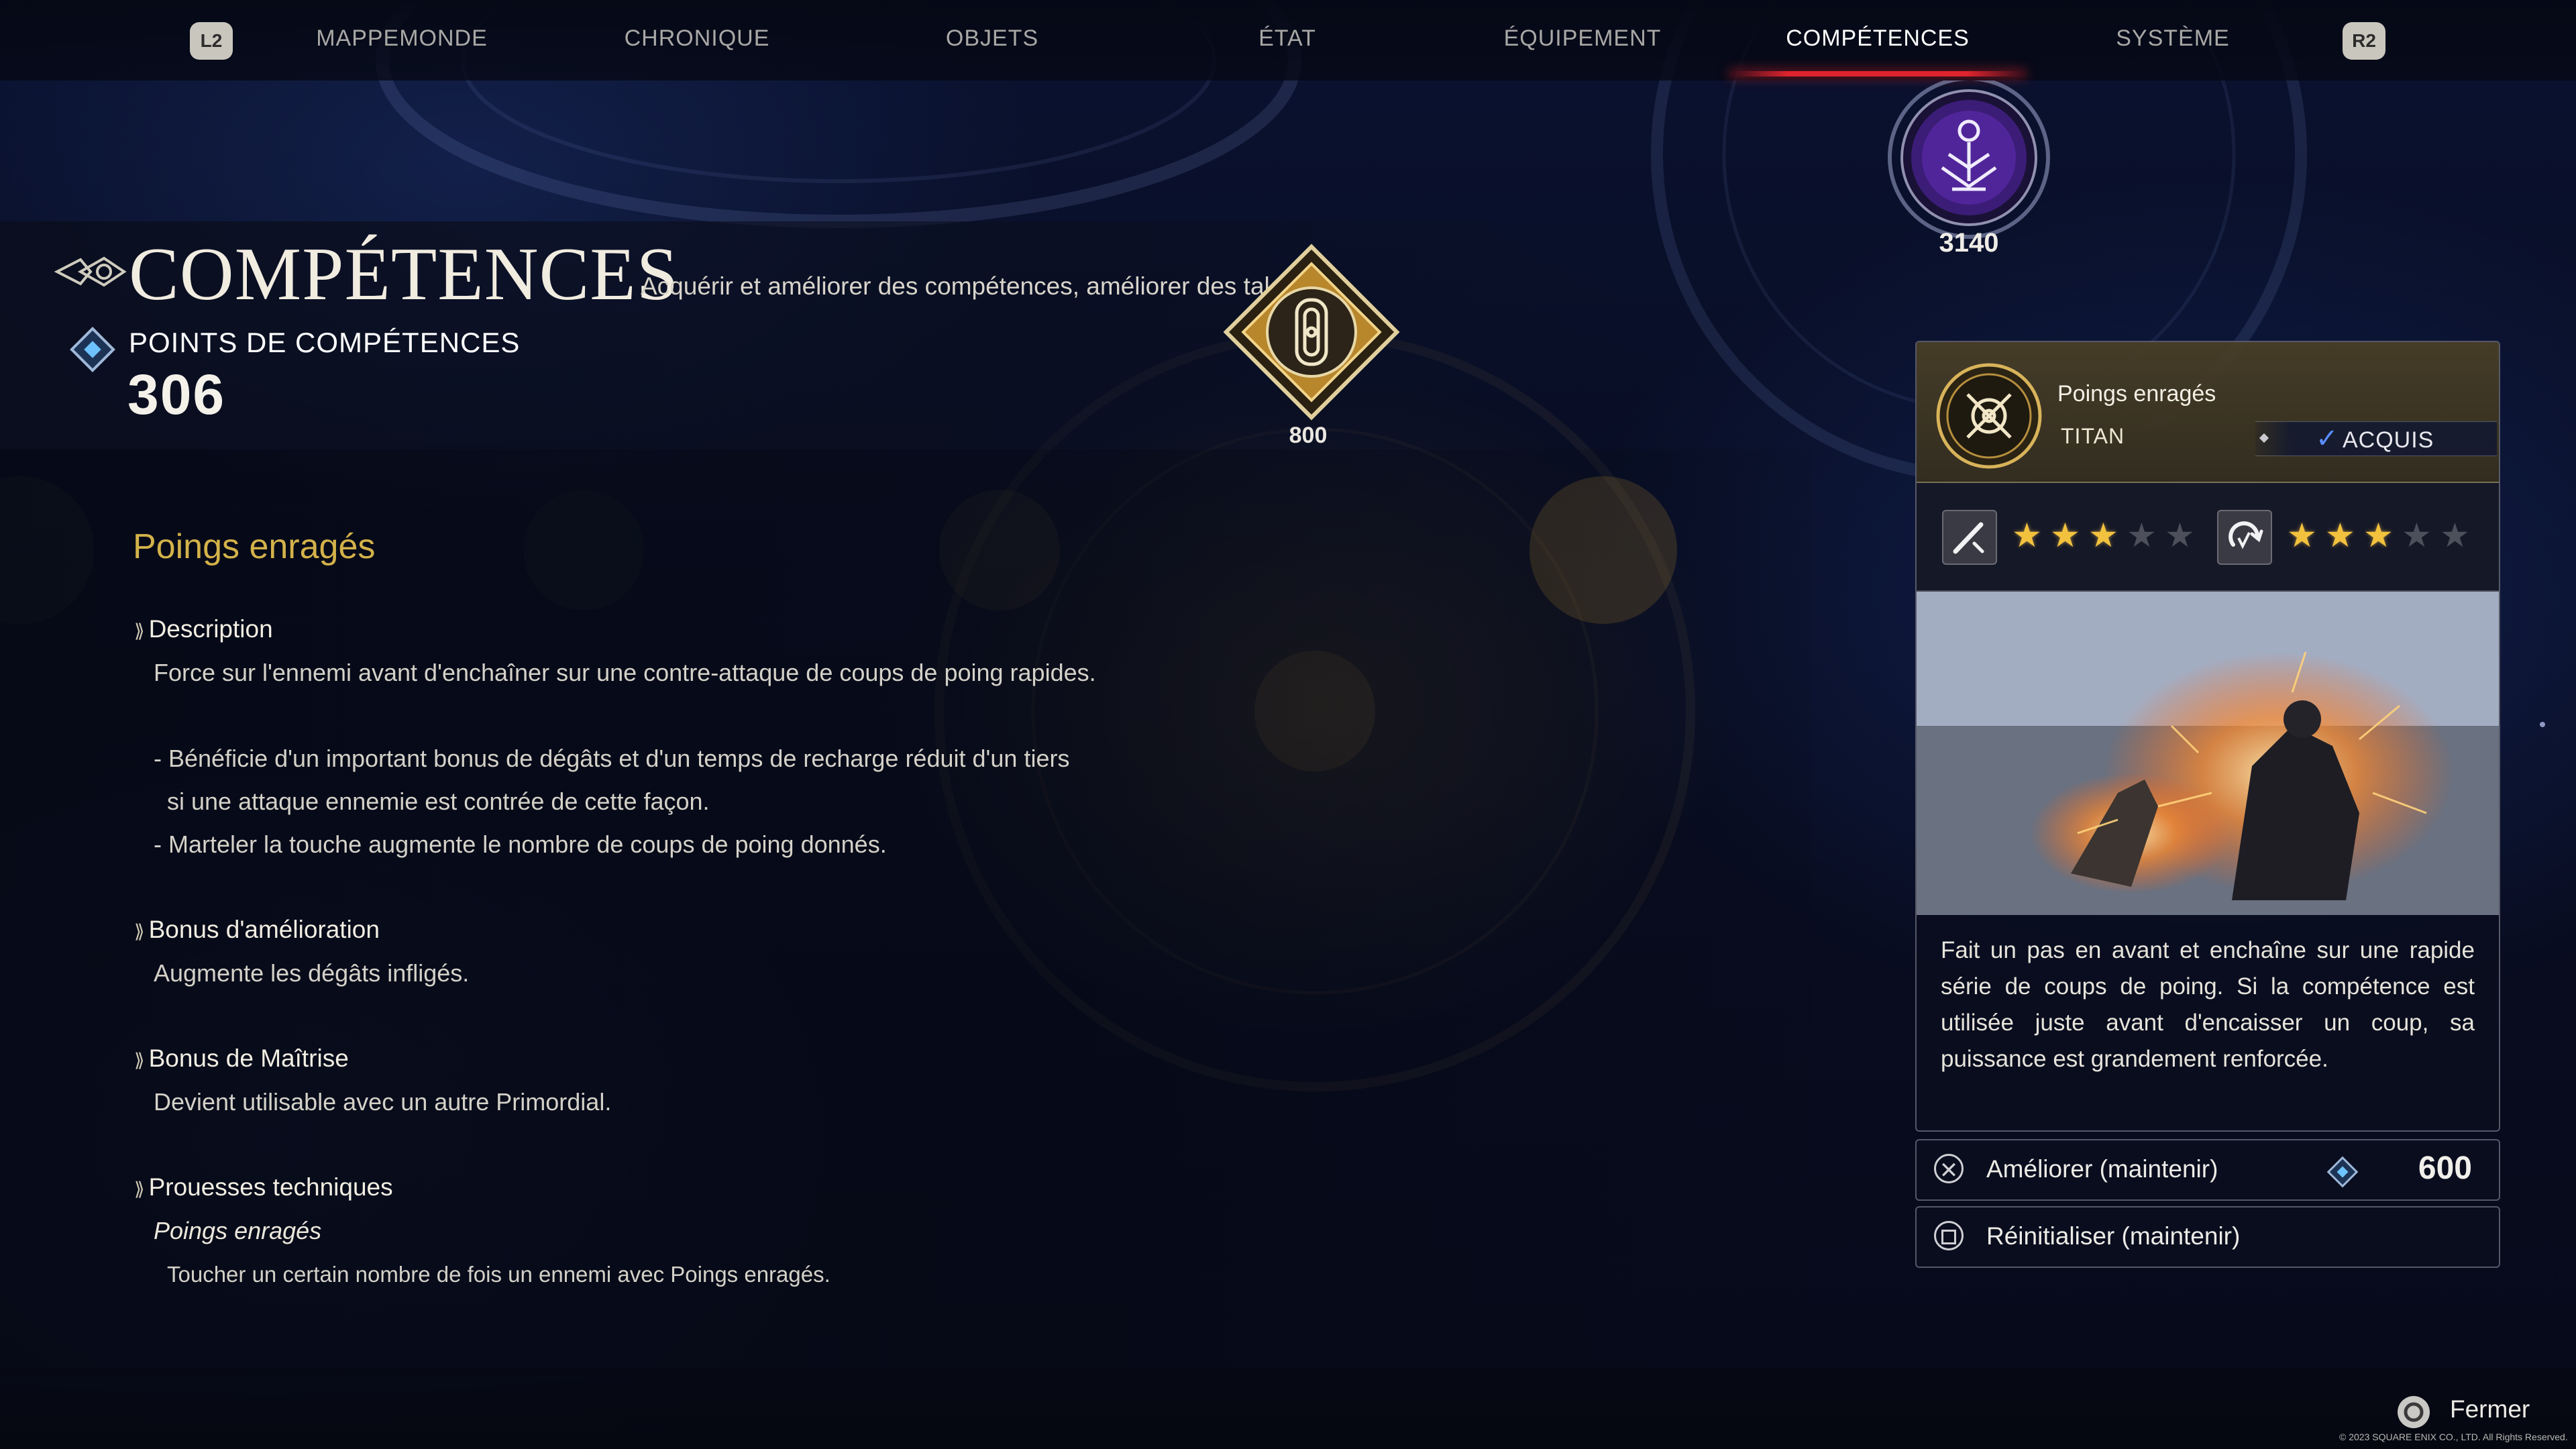 This screenshot has width=2576, height=1449. What do you see at coordinates (1877, 73) in the screenshot?
I see `active-tab-indicator` at bounding box center [1877, 73].